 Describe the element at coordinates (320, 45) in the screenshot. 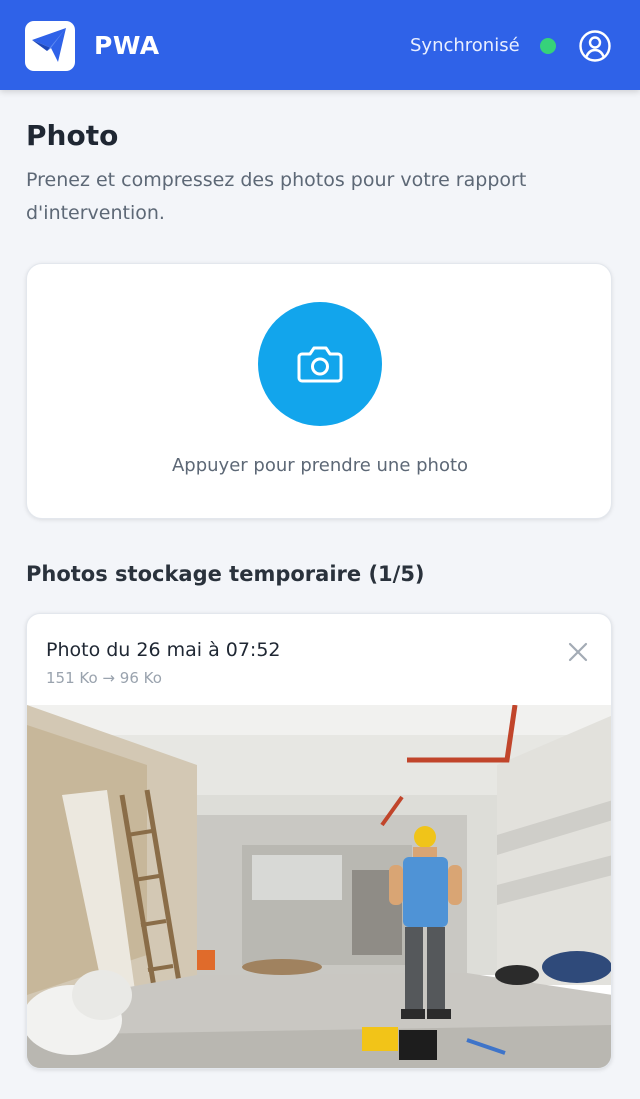

I see `top-bar: PWA Synchronisé` at that location.